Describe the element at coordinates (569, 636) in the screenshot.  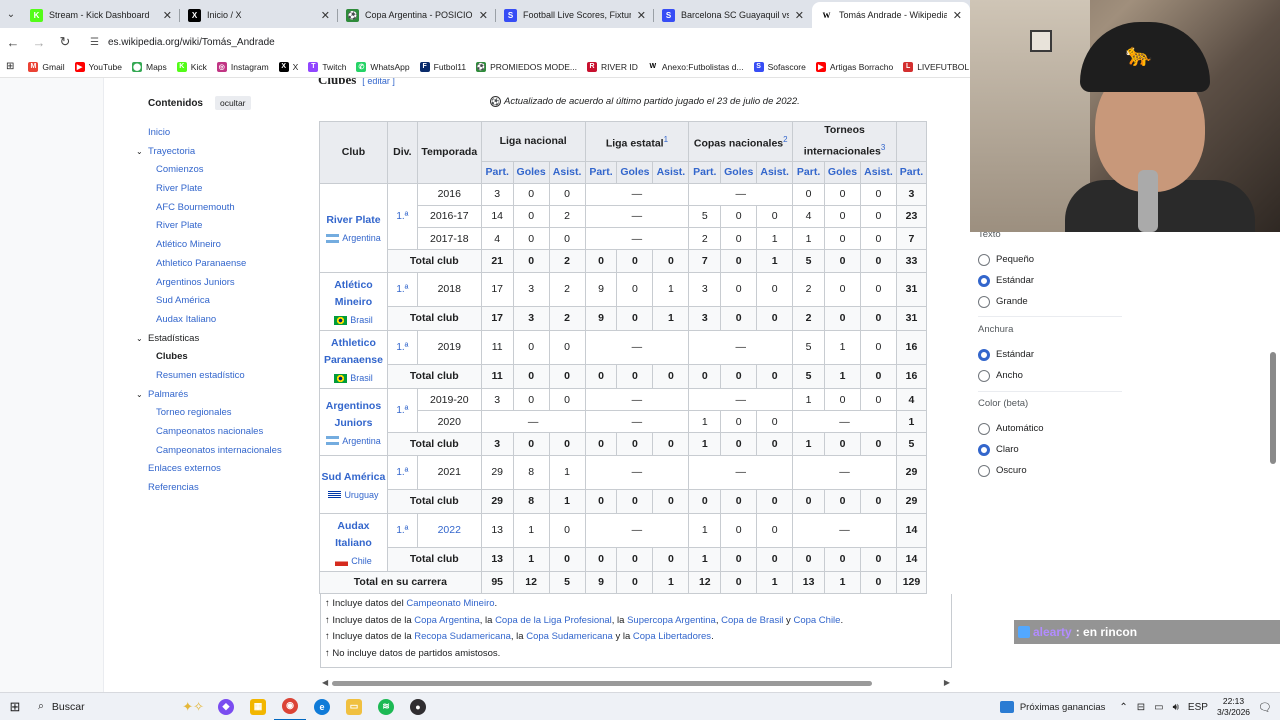
I see `footnote-link: Copa Sudamericana` at that location.